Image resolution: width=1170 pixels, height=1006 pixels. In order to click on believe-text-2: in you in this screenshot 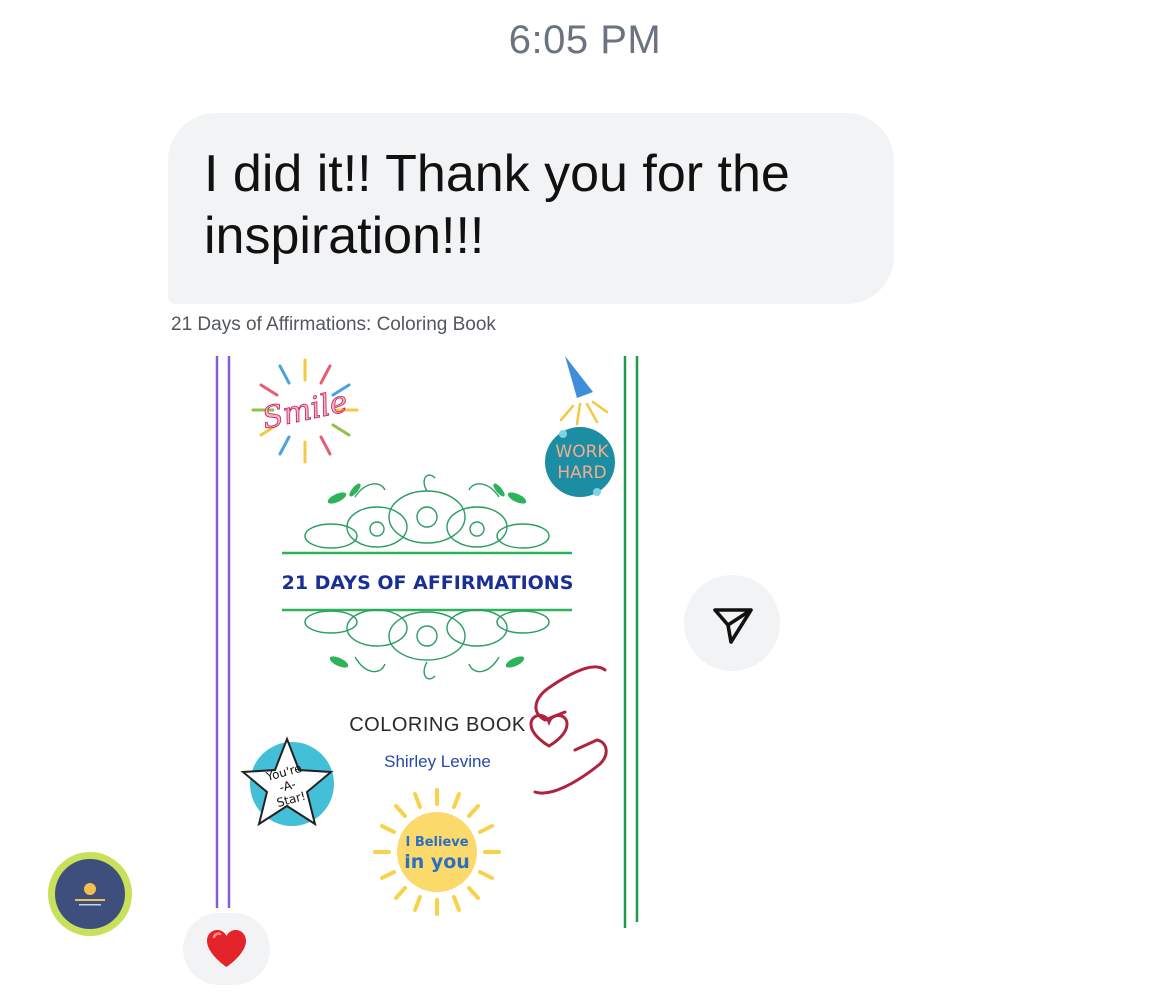, I will do `click(437, 862)`.